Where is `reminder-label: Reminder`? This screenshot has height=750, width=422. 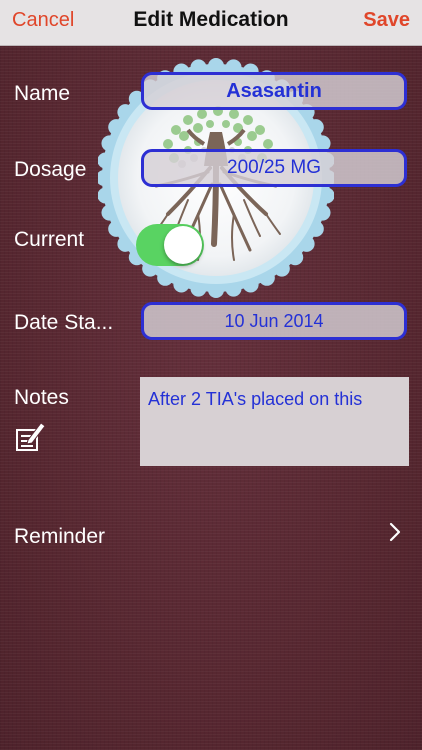 reminder-label: Reminder is located at coordinates (59, 537).